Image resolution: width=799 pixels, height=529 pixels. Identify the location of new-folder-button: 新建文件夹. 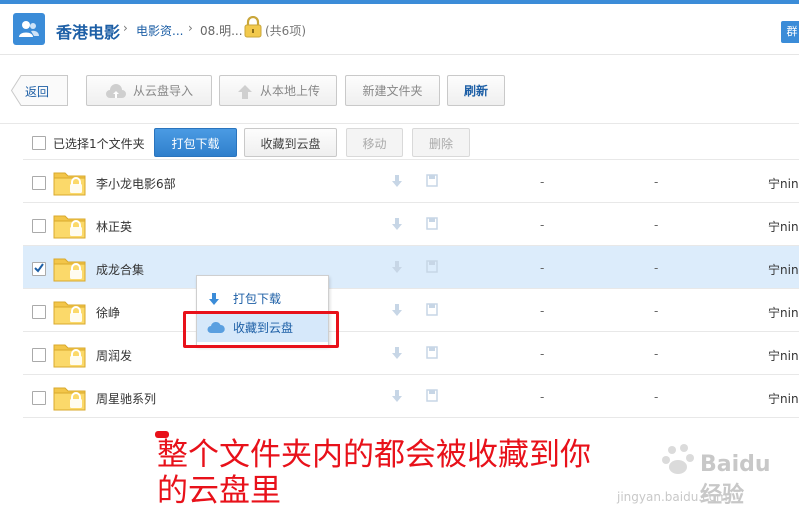
(392, 90).